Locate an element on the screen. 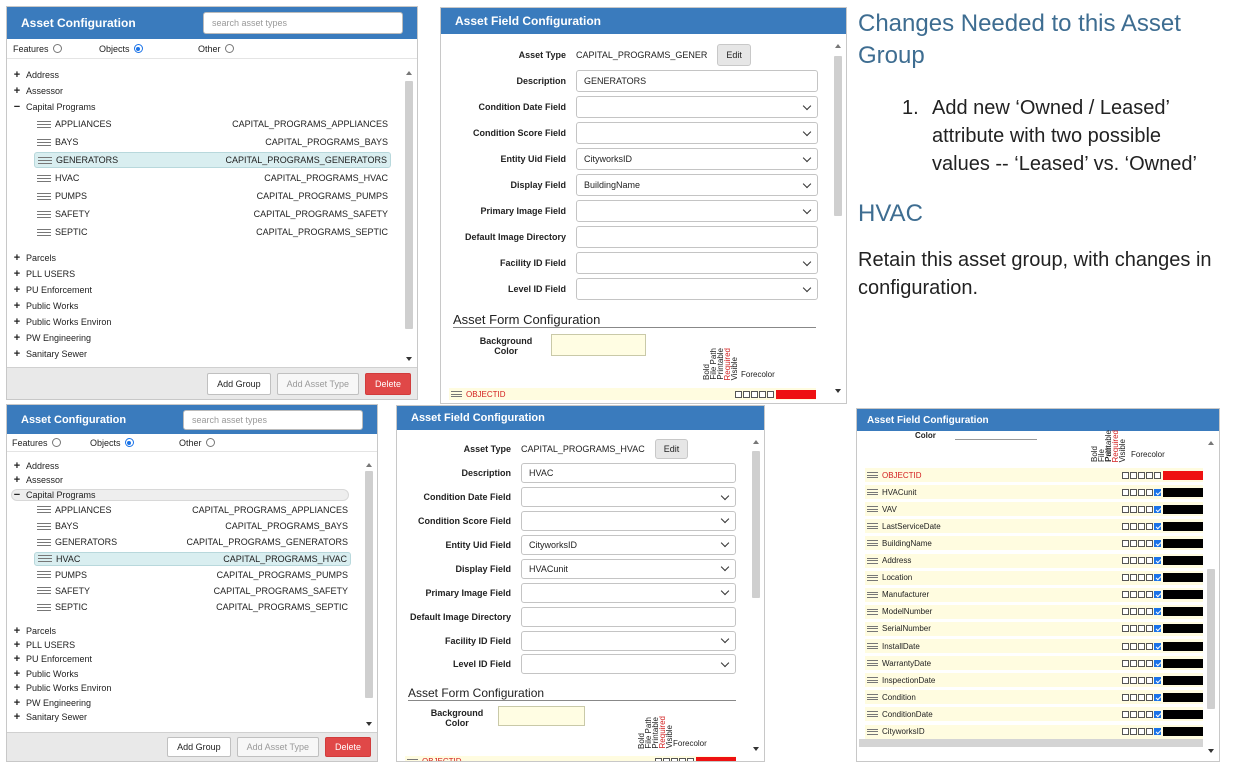 The image size is (1247, 765). asset-type-row: PUMPS CAPITAL_PROGRAMS_PUMPS is located at coordinates (192, 575).